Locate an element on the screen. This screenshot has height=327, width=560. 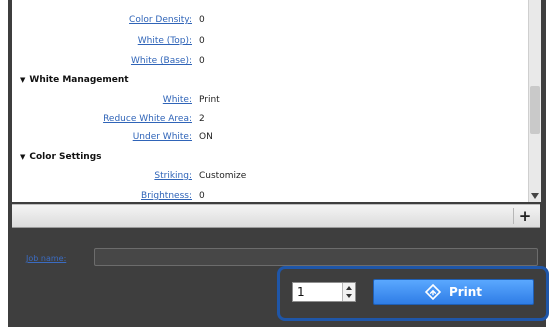
section-title: Color Settings is located at coordinates (65, 157).